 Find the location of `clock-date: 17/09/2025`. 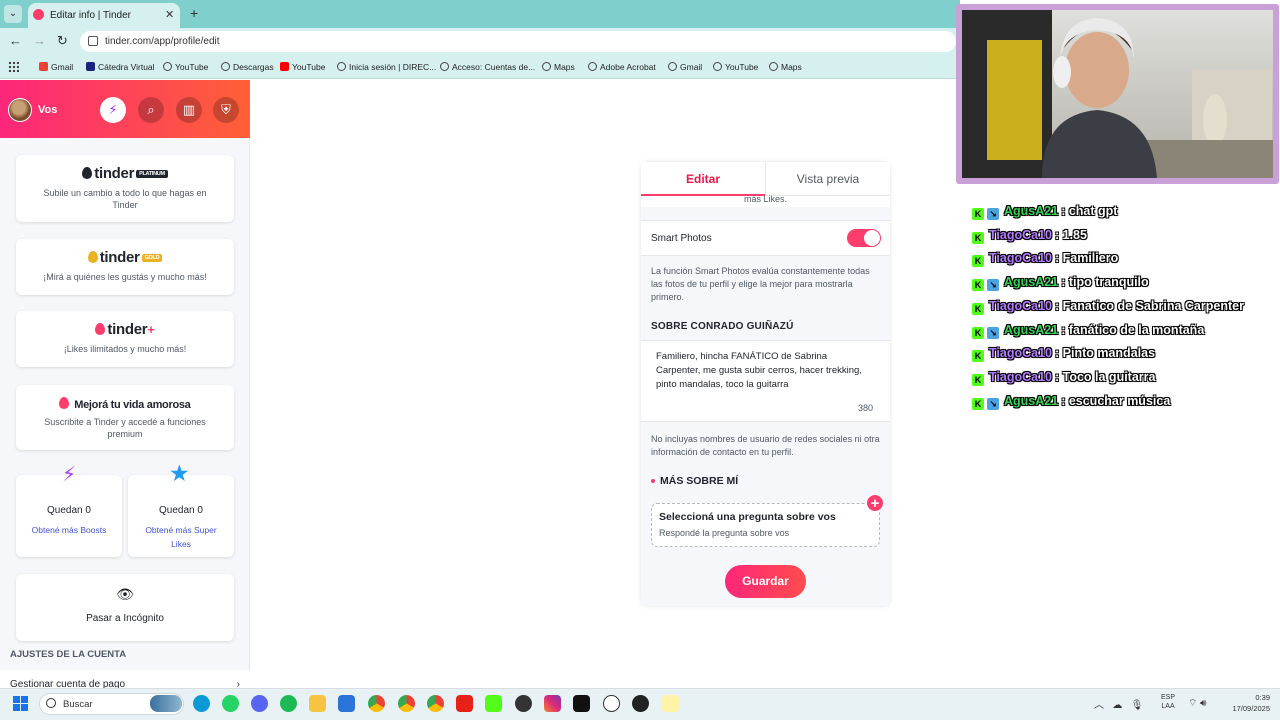

clock-date: 17/09/2025 is located at coordinates (1251, 708).